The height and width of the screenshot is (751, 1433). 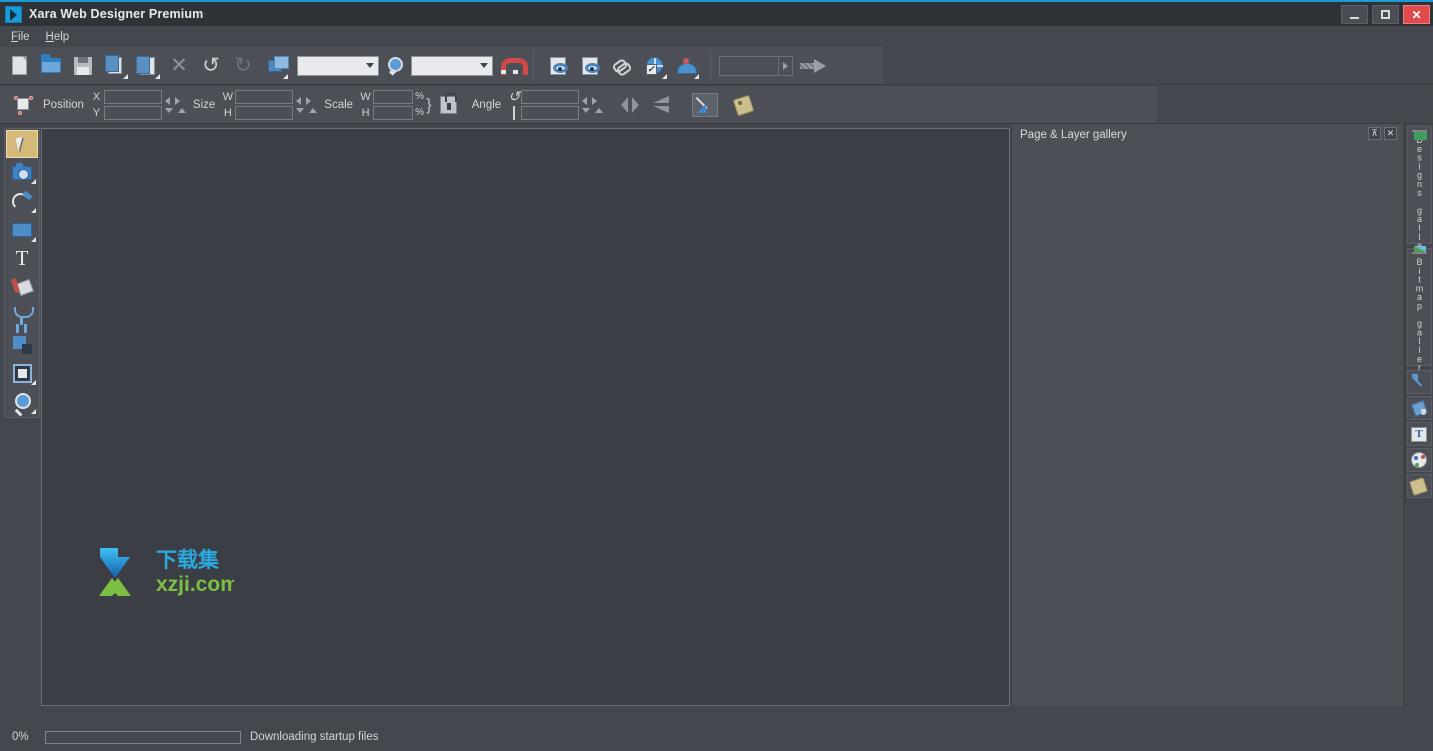 I want to click on font-text-icon: T, so click(x=1419, y=434).